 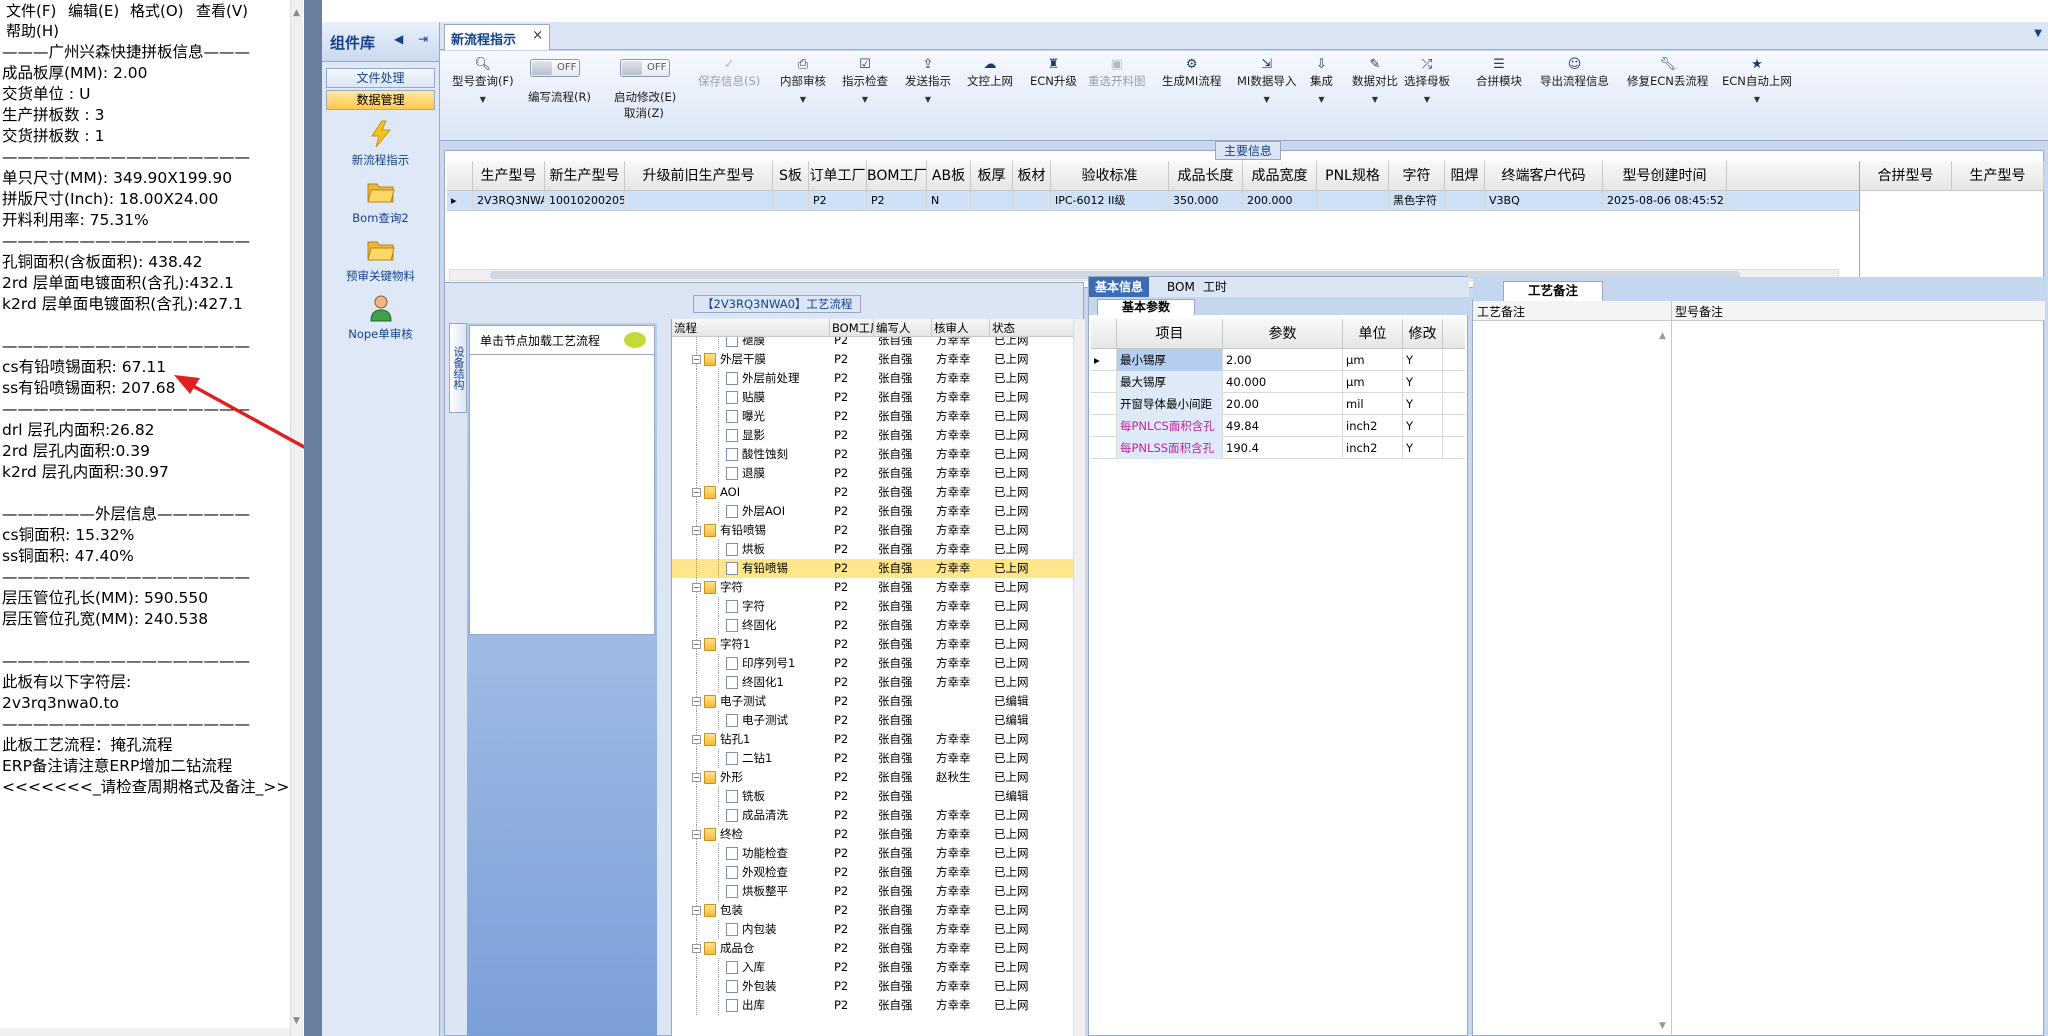 What do you see at coordinates (1110, 176) in the screenshot?
I see `main-info-header-cell: 验收标准` at bounding box center [1110, 176].